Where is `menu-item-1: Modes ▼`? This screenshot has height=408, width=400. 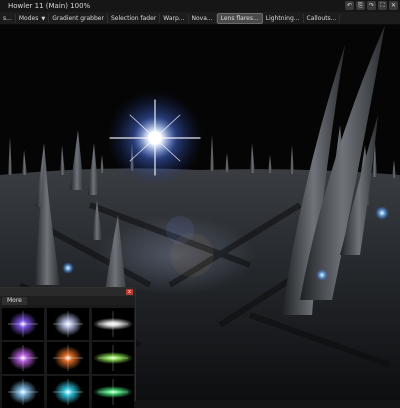
menu-item-1: Modes ▼ is located at coordinates (33, 18).